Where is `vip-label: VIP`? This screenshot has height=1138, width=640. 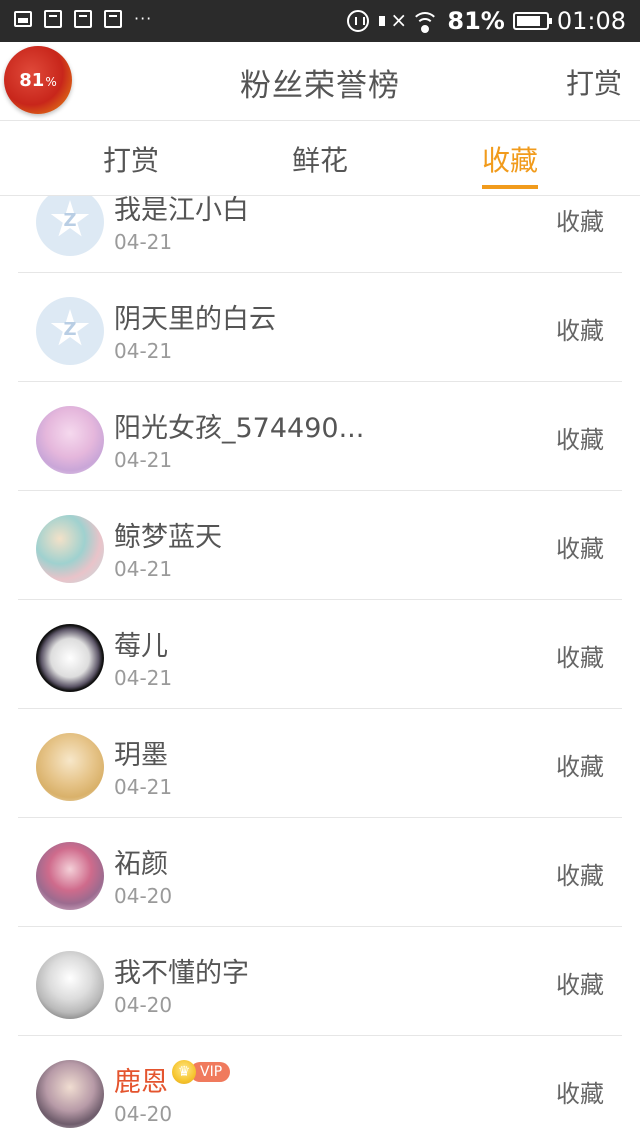 vip-label: VIP is located at coordinates (210, 1072).